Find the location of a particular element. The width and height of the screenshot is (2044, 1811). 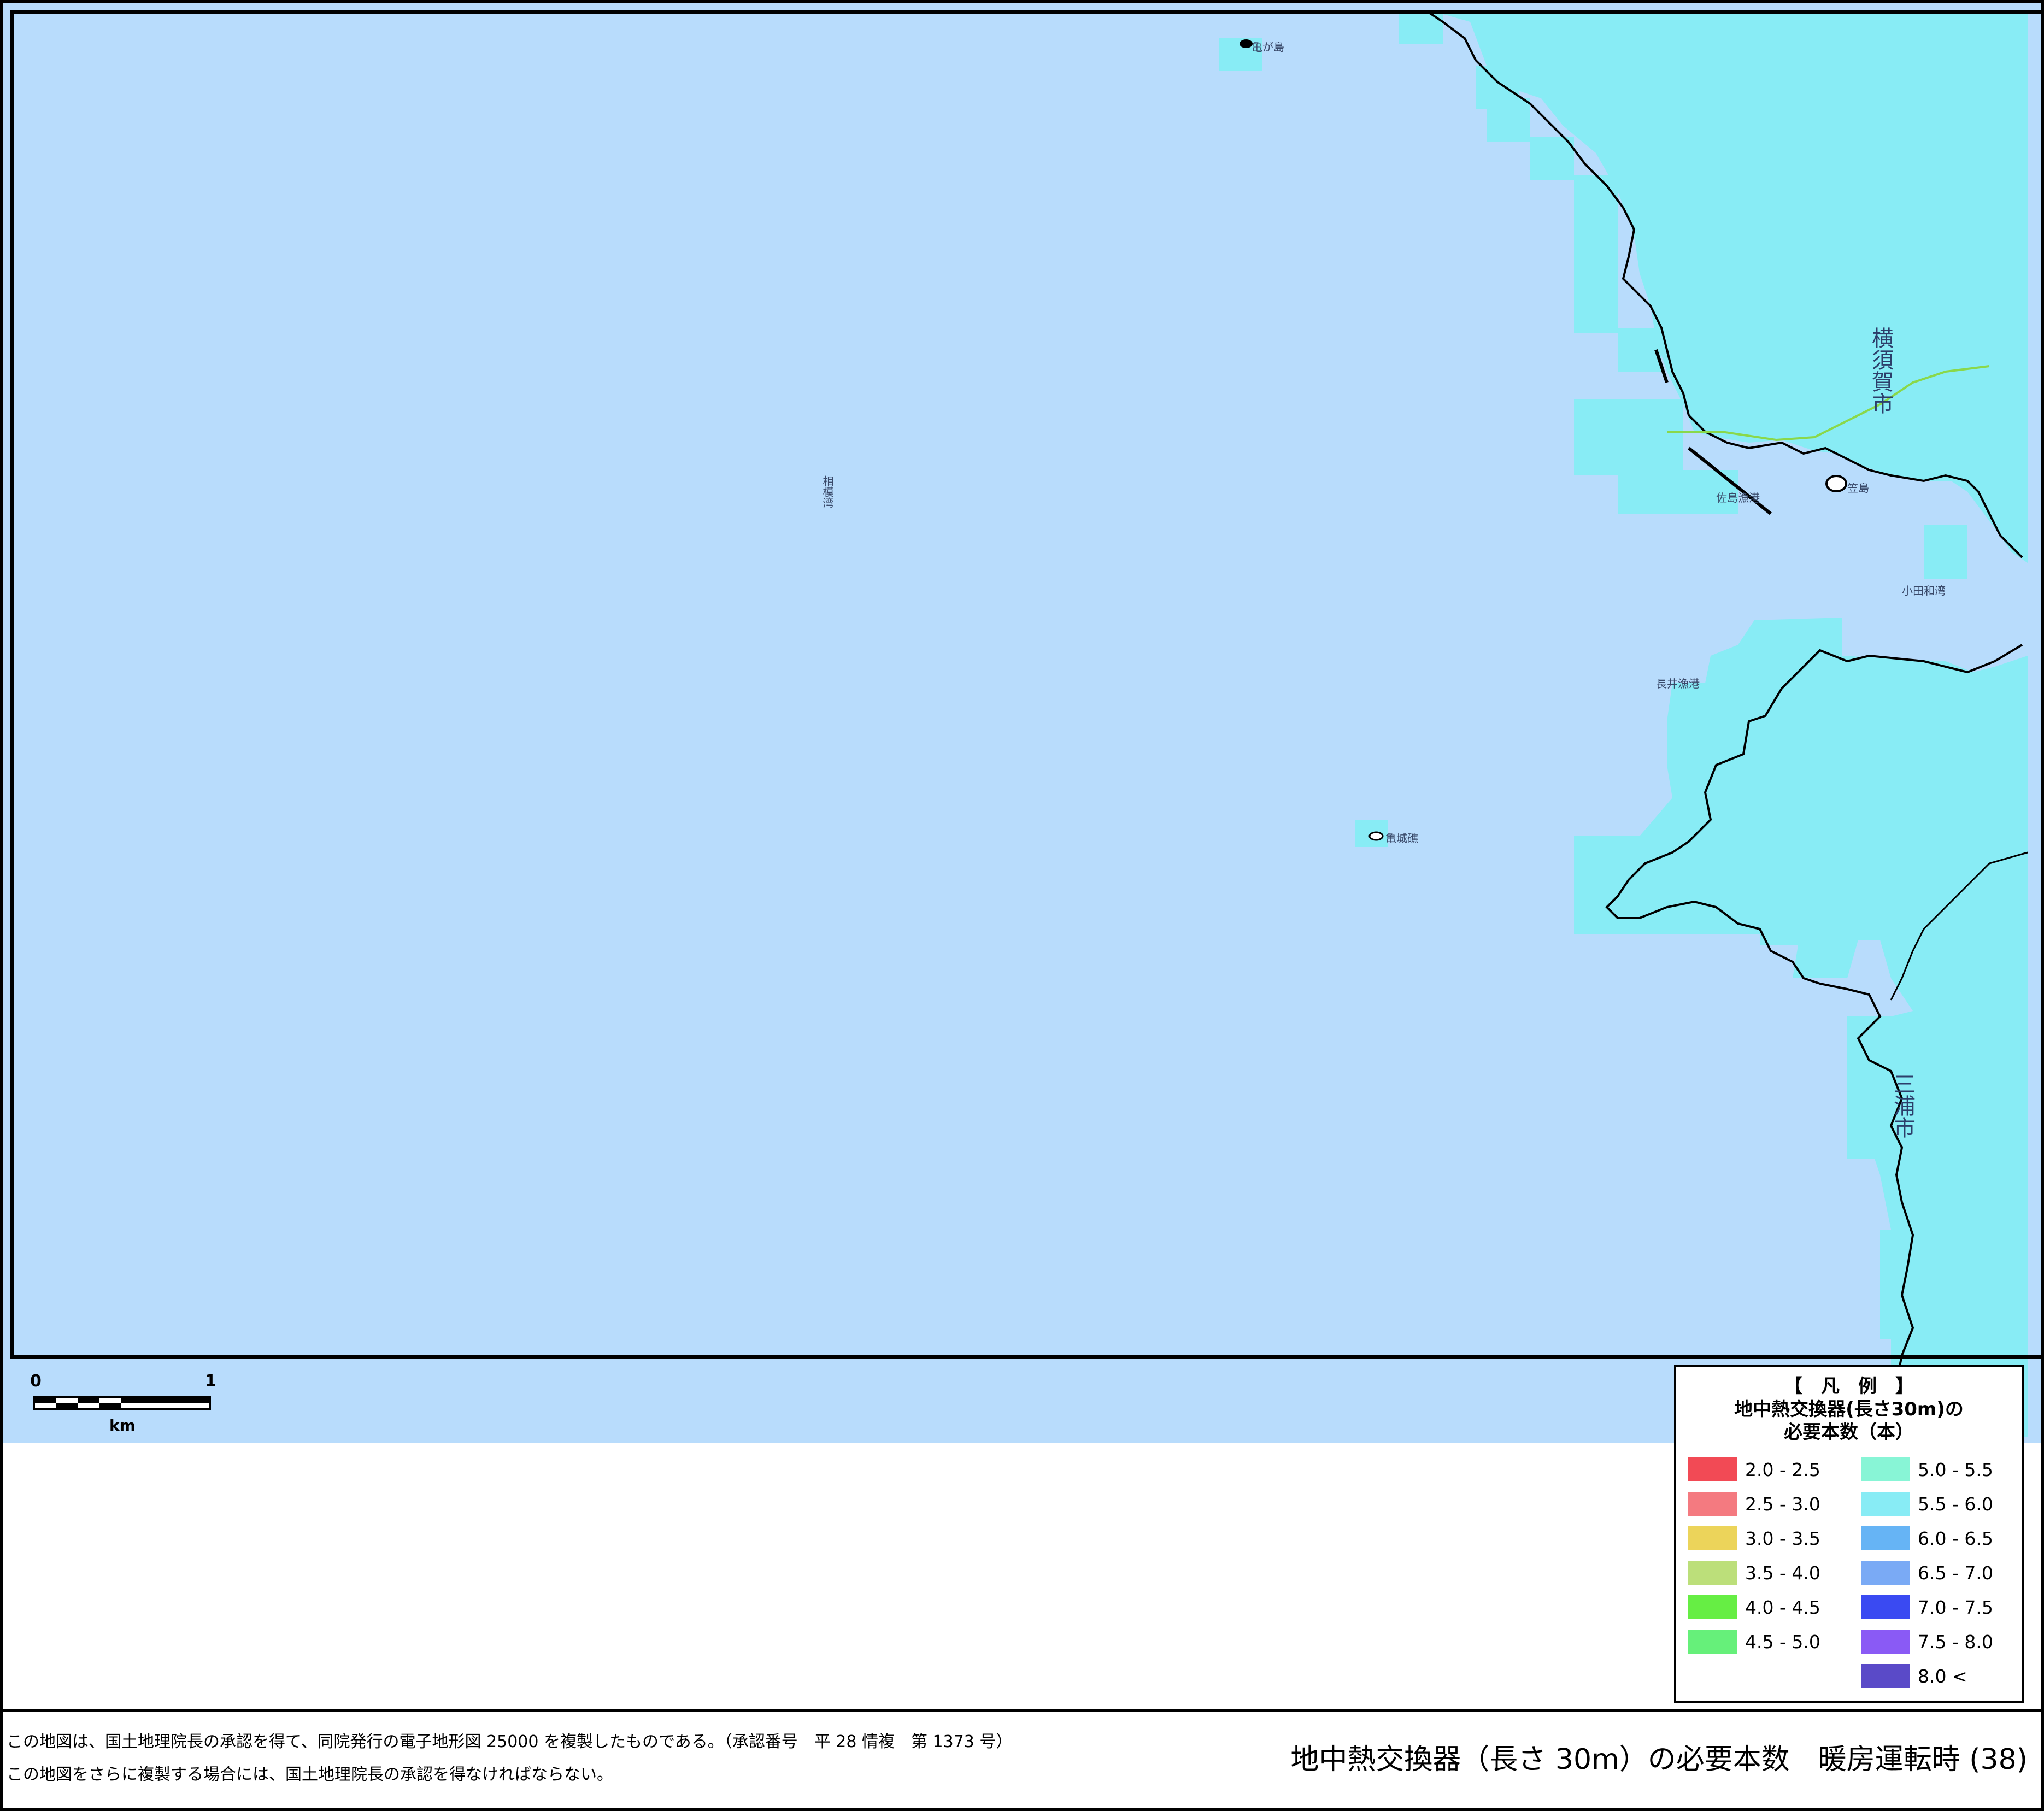

city-label: 賀 is located at coordinates (1883, 383).